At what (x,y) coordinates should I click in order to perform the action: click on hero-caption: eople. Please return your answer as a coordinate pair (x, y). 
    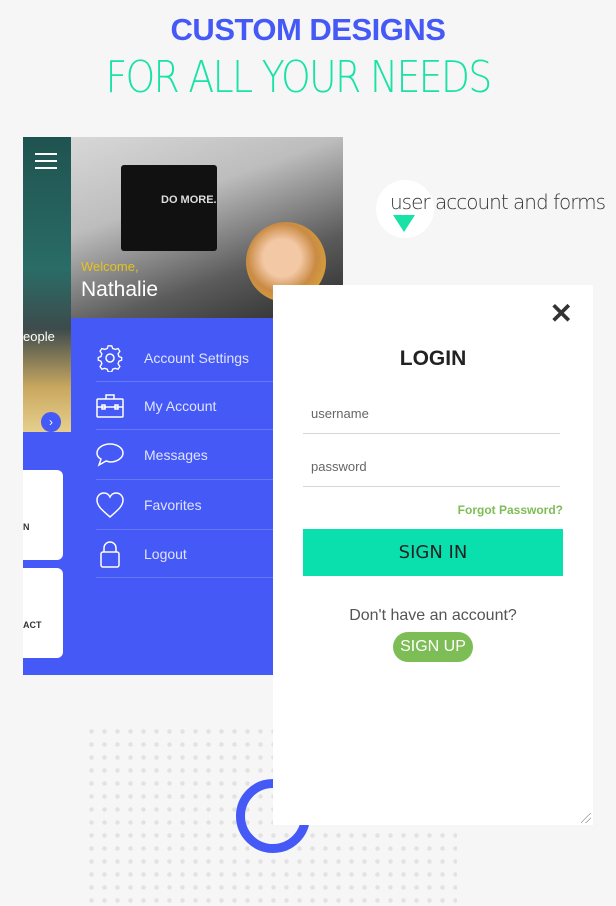
    Looking at the image, I should click on (39, 336).